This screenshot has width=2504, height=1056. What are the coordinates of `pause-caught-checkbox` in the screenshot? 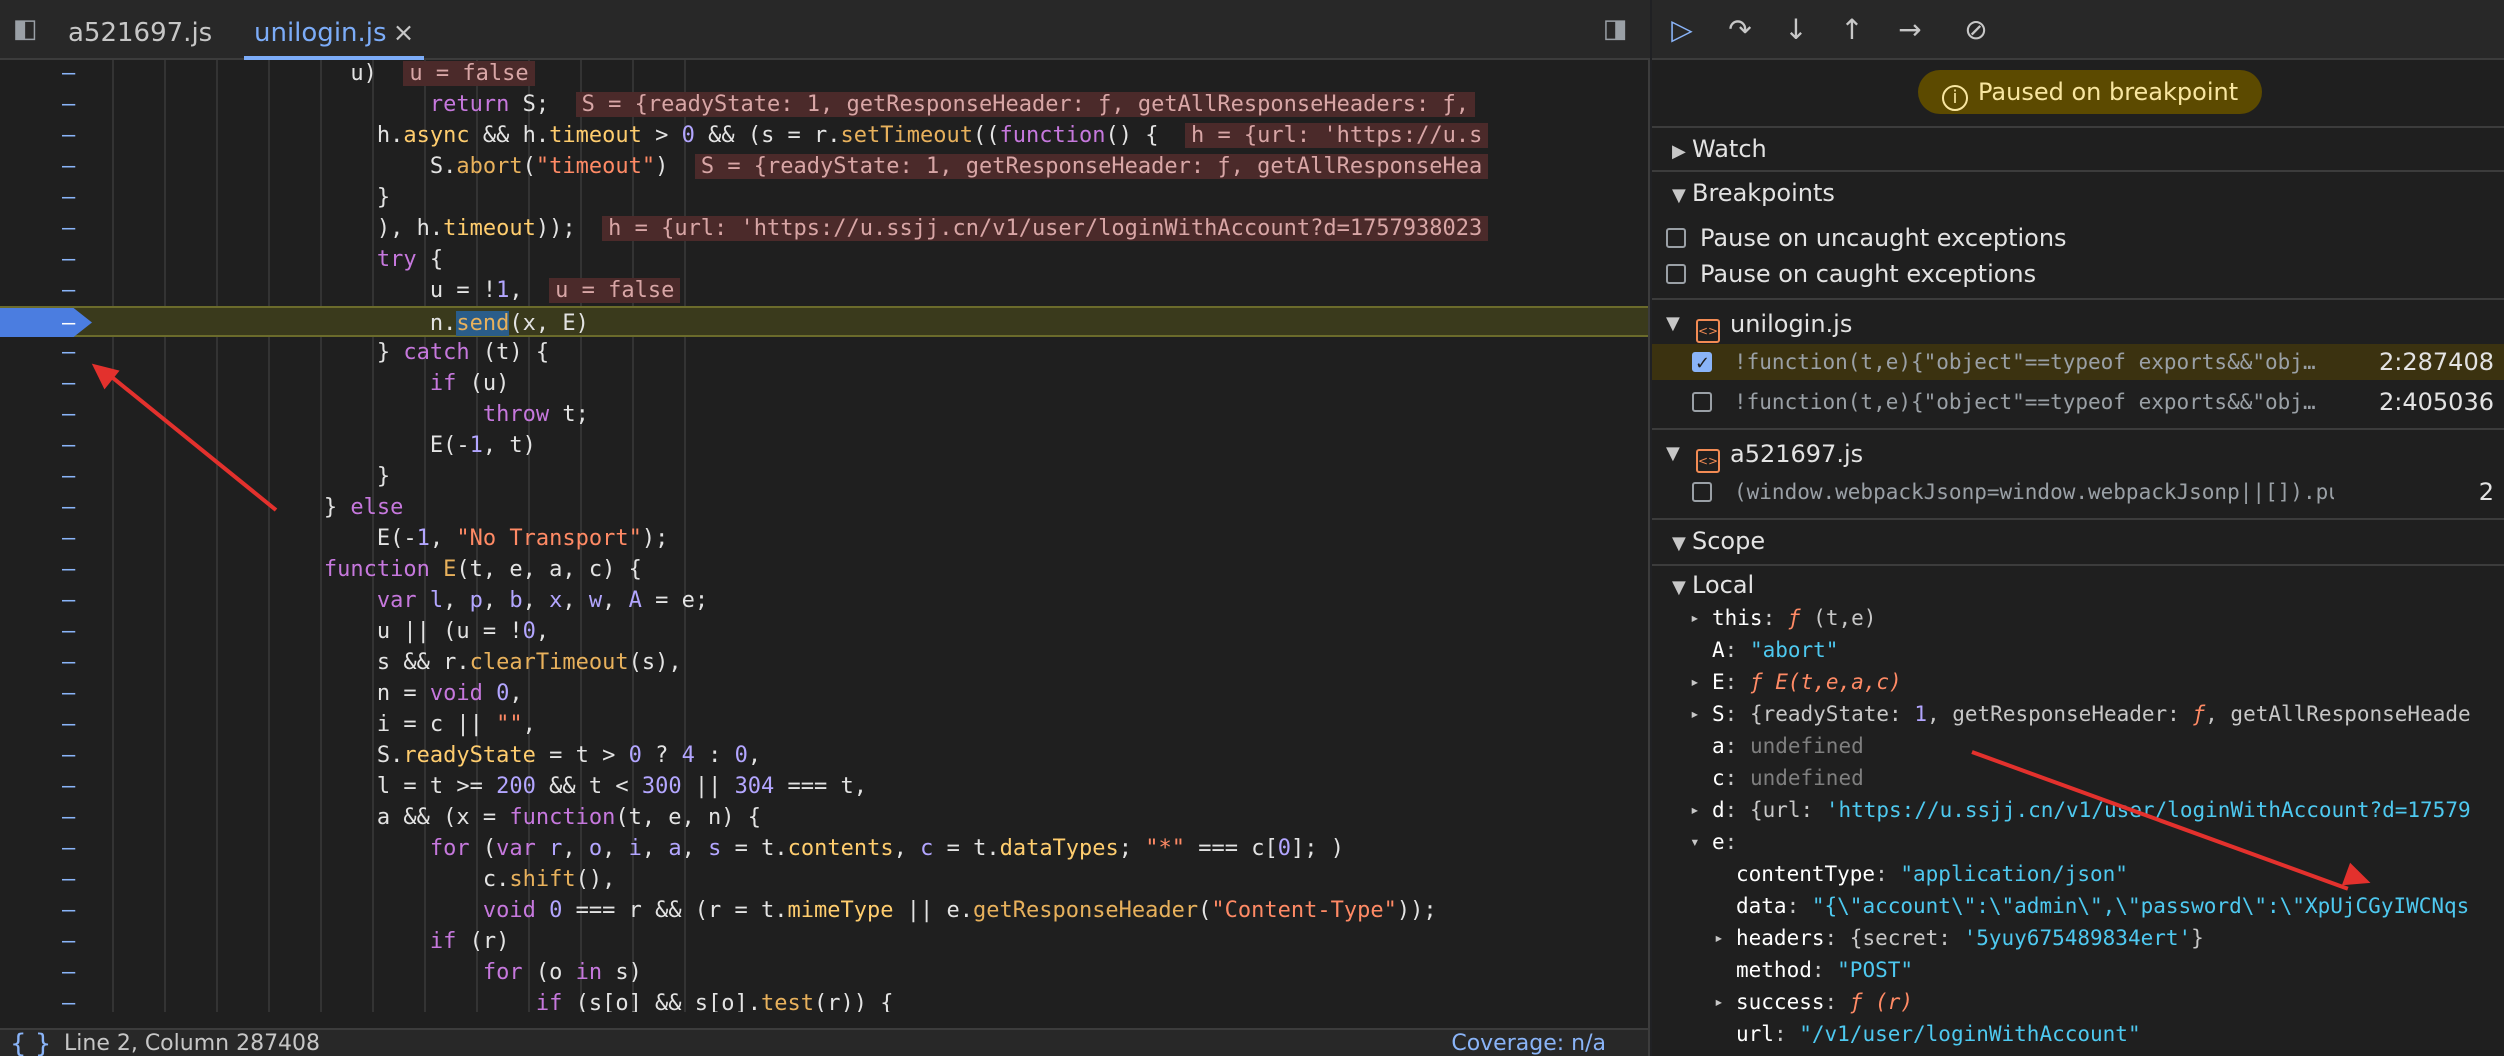 It's located at (1676, 274).